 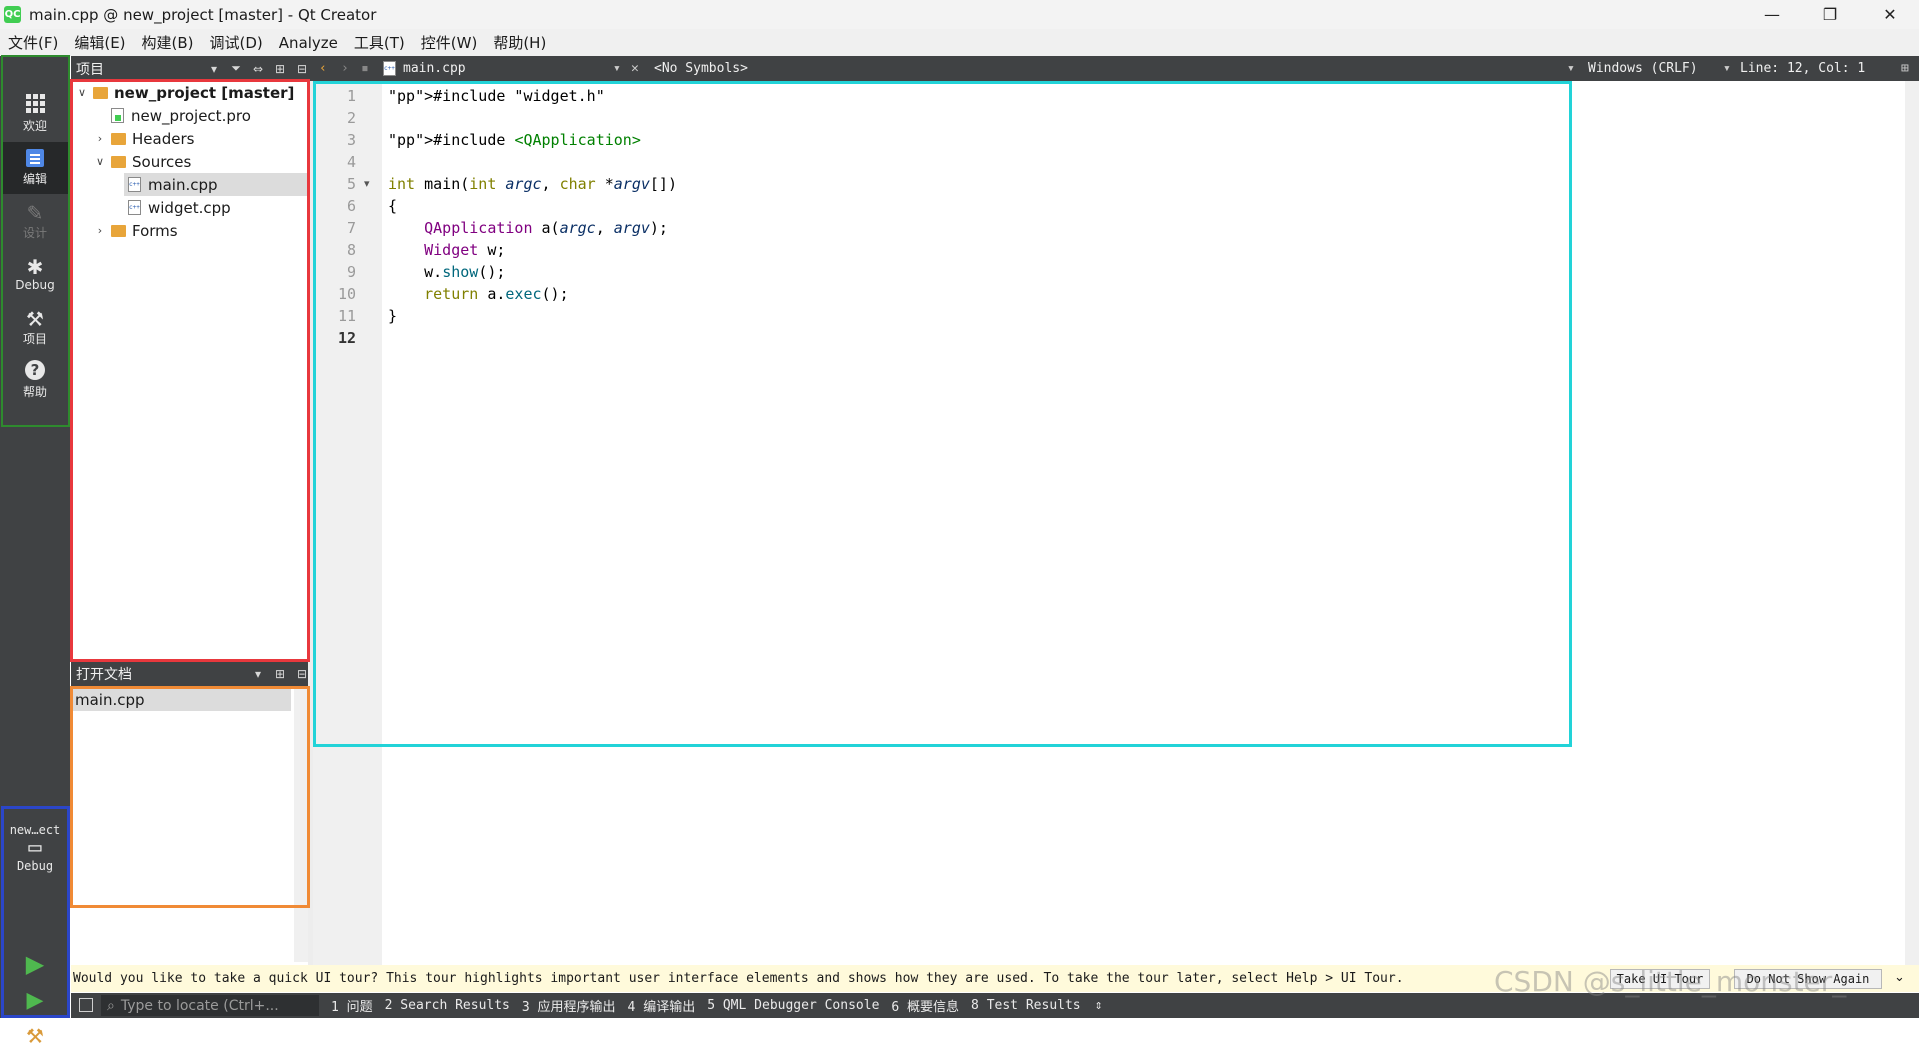 I want to click on banner-collapse-icon: ⌄, so click(x=1899, y=977).